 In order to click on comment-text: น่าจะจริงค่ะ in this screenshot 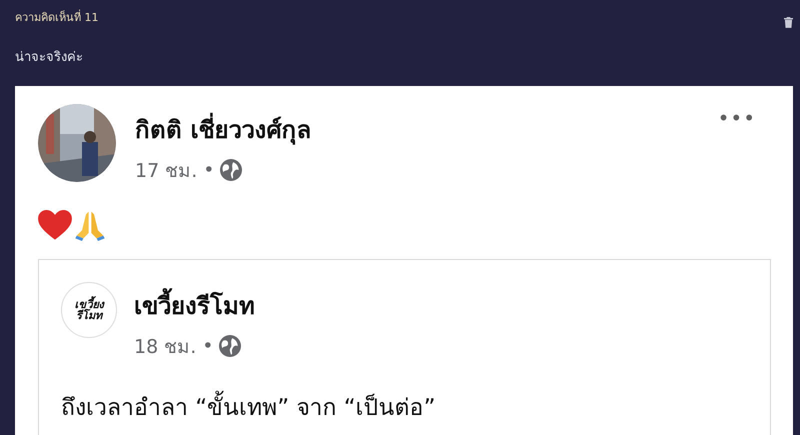, I will do `click(49, 58)`.